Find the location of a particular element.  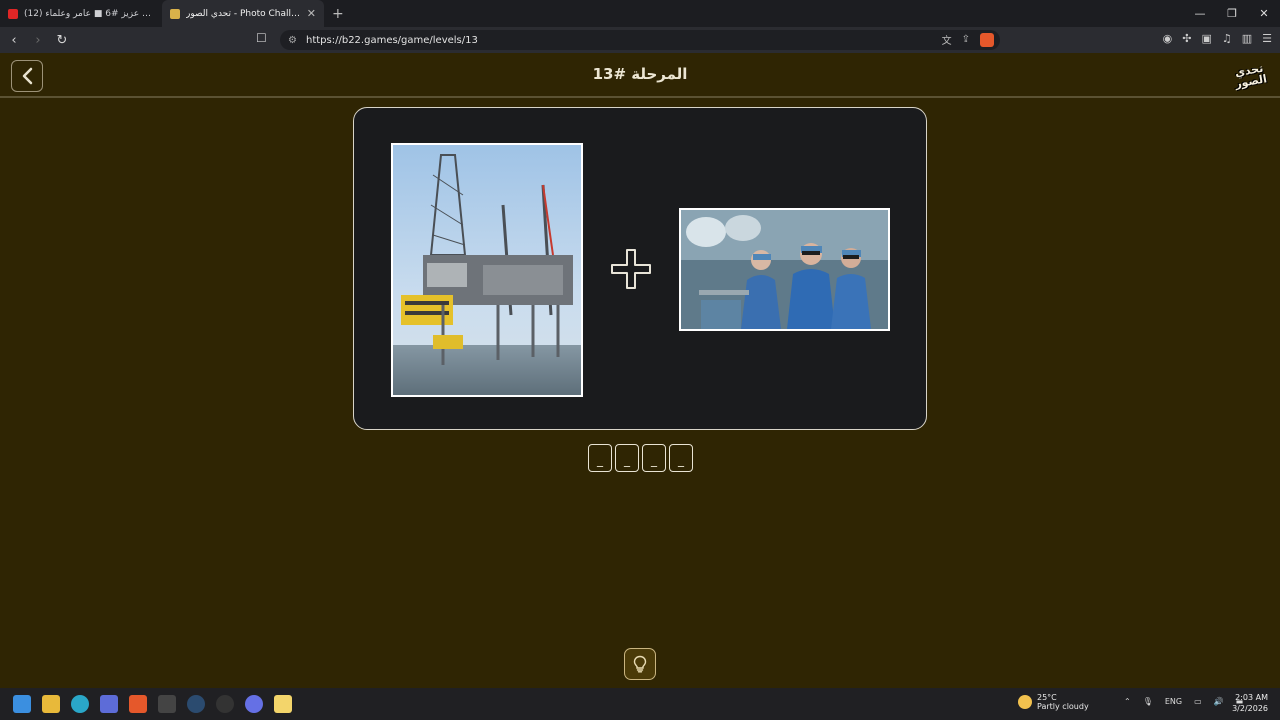

close-window-icon: ✕ is located at coordinates (1264, 13).